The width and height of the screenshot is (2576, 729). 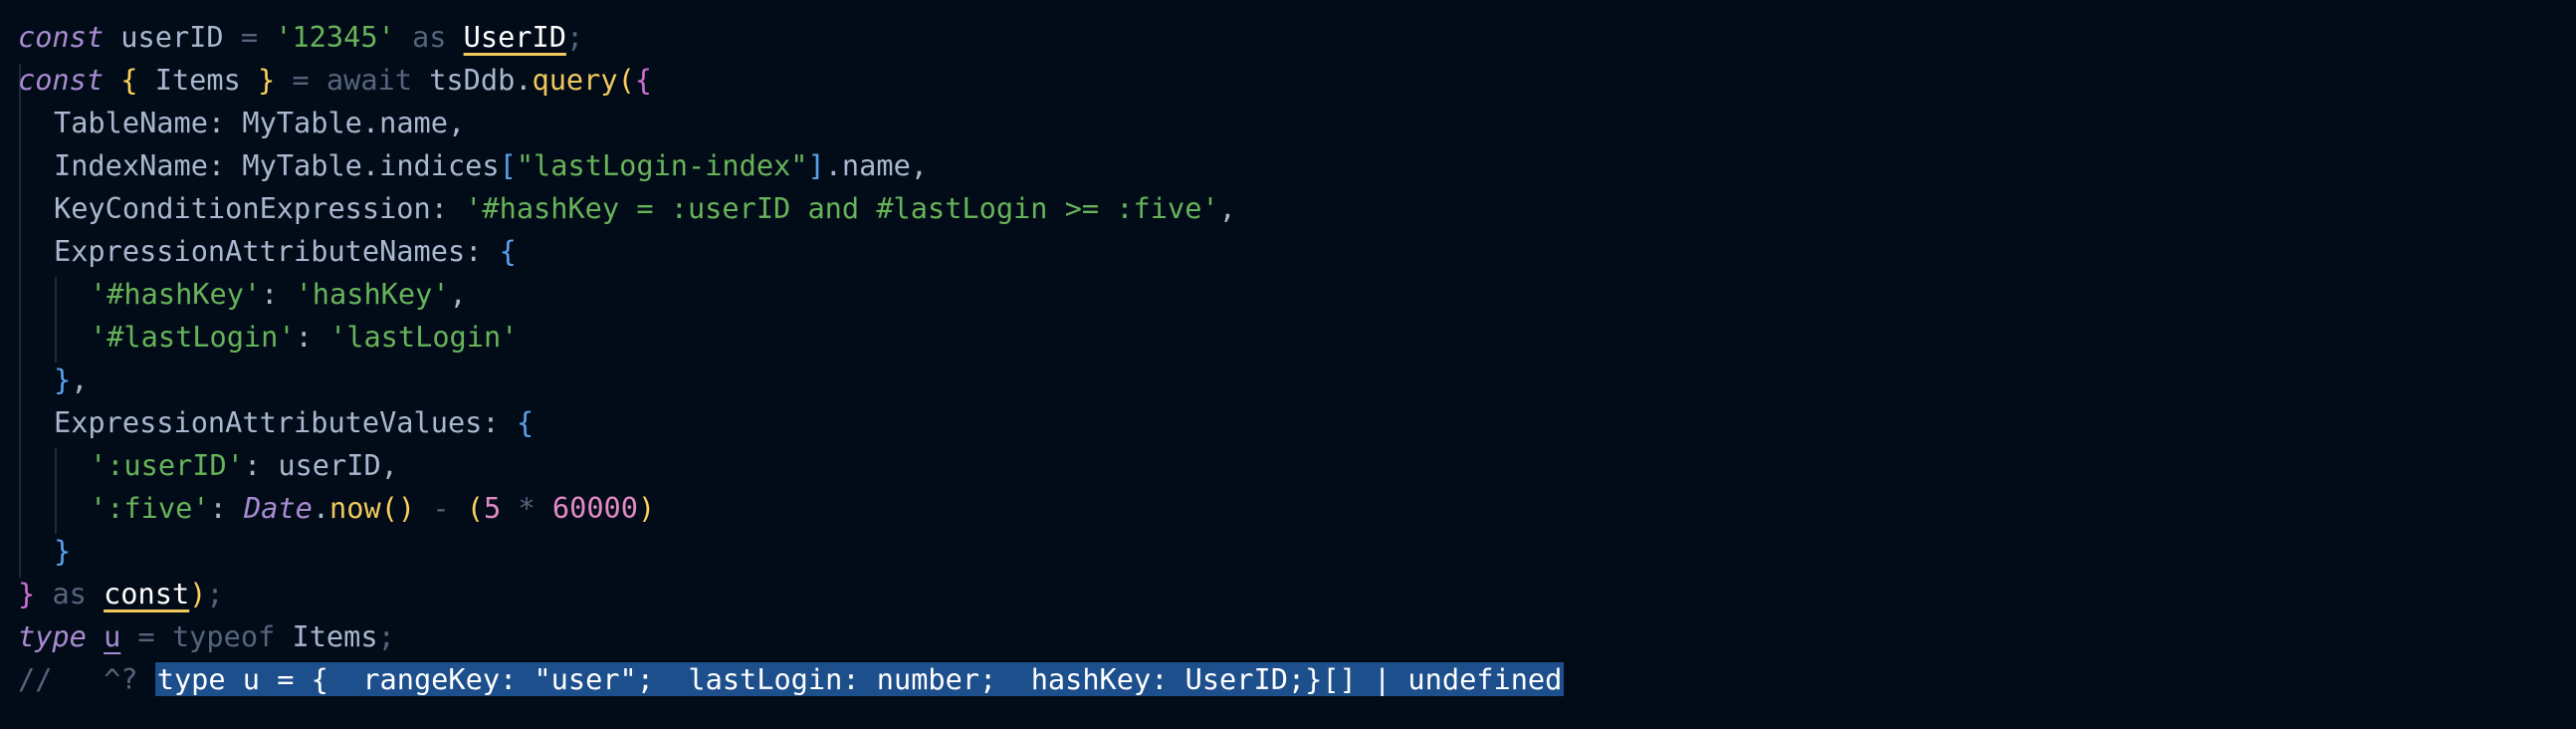 I want to click on string-literal: '#lastLogin', so click(x=193, y=337).